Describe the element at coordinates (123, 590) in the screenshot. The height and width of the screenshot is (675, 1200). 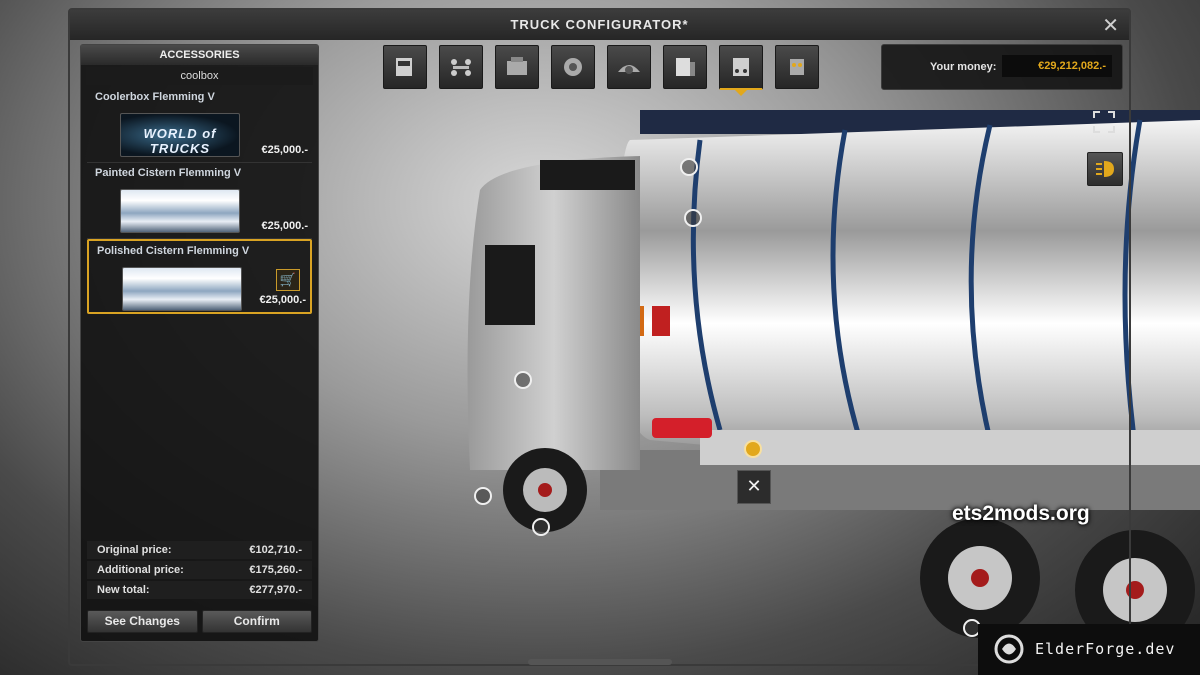
I see `price-label: New total:` at that location.